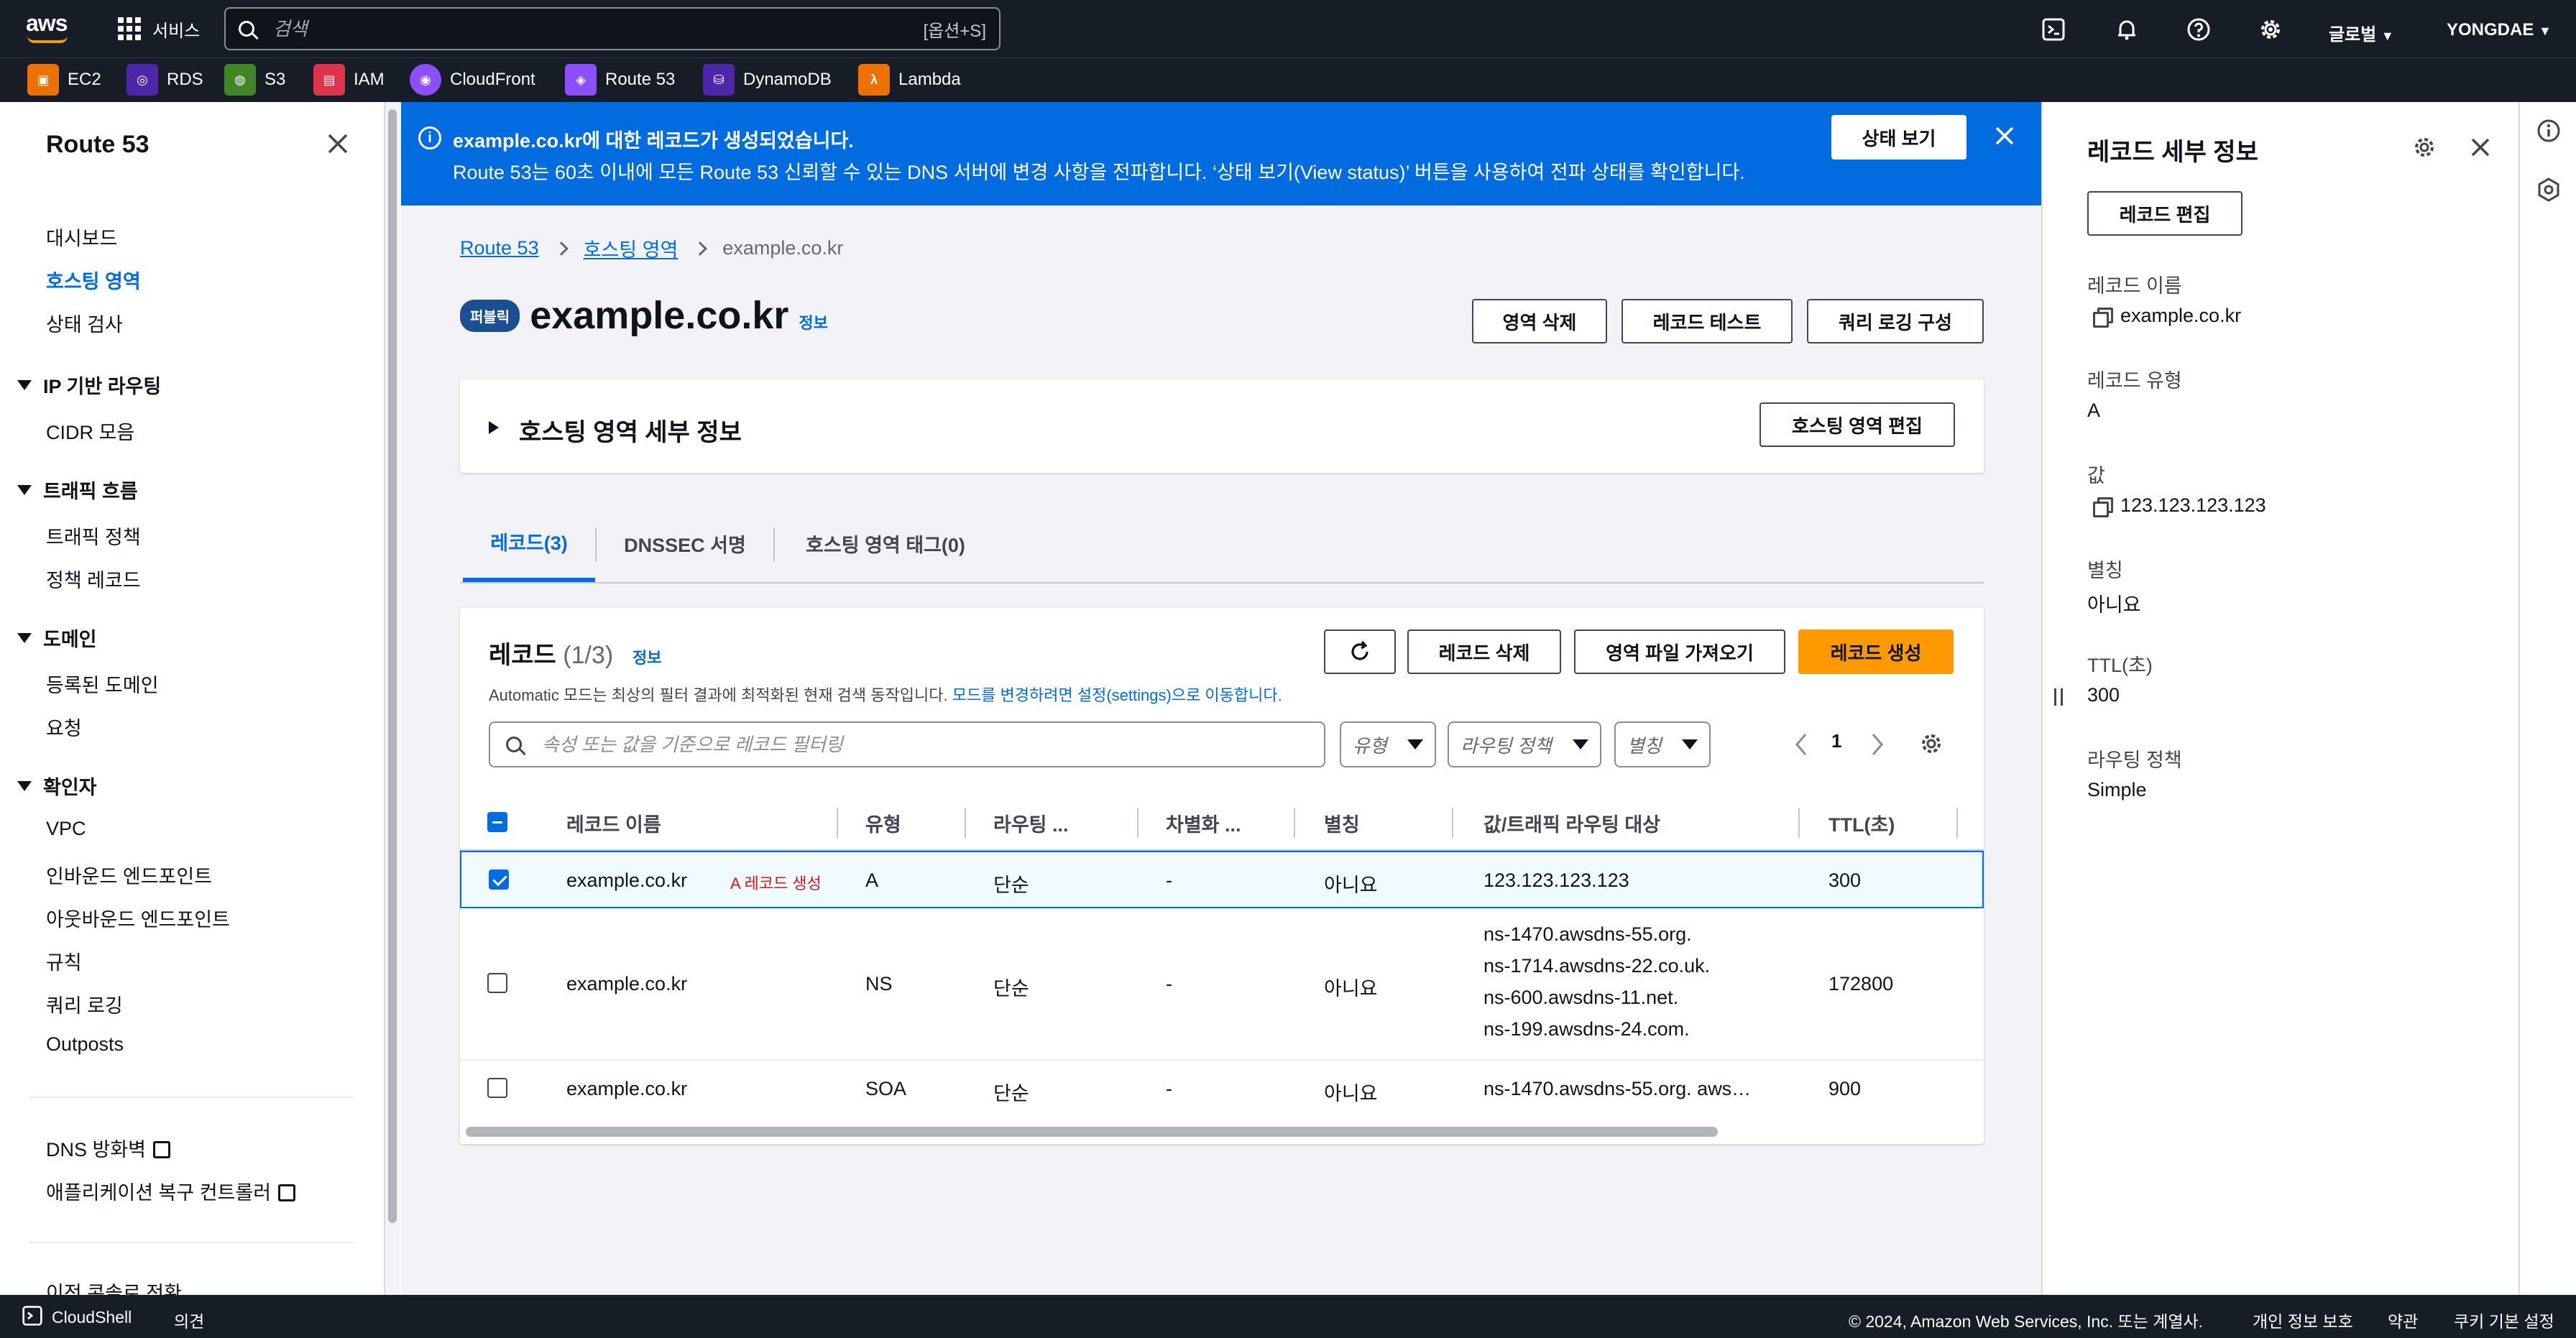 The width and height of the screenshot is (2576, 1338). I want to click on sidebar-item-dns-firewall: DNS 방화벽, so click(108, 1148).